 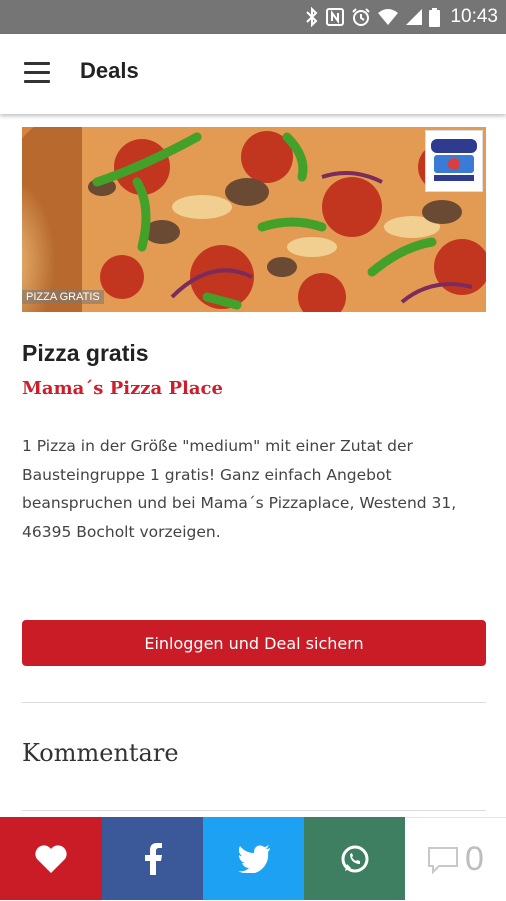 I want to click on merchant-logo, so click(x=454, y=161).